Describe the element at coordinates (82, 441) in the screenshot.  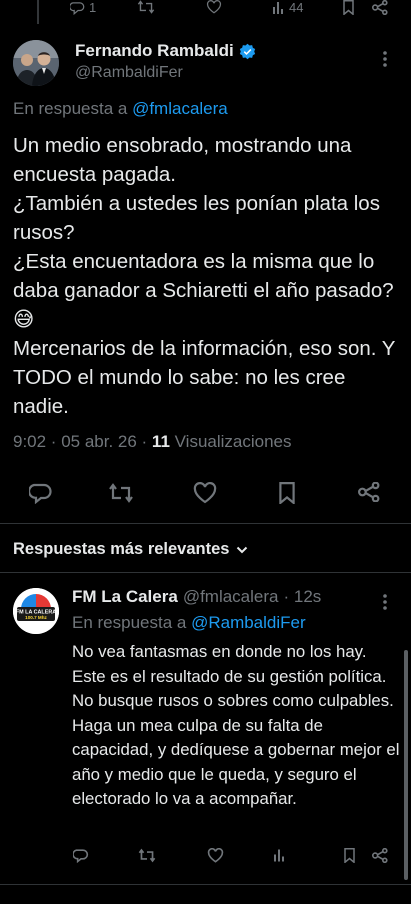
I see `tweet-timestamp: 9:02 · 05 abr. 26 ·` at that location.